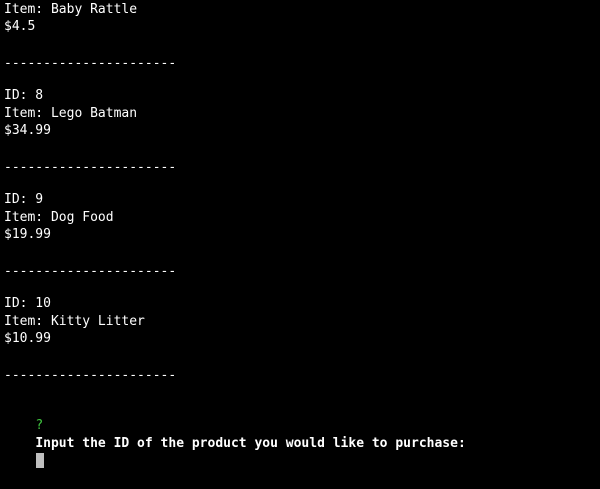  Describe the element at coordinates (27, 234) in the screenshot. I see `record-price-line: $19.99` at that location.